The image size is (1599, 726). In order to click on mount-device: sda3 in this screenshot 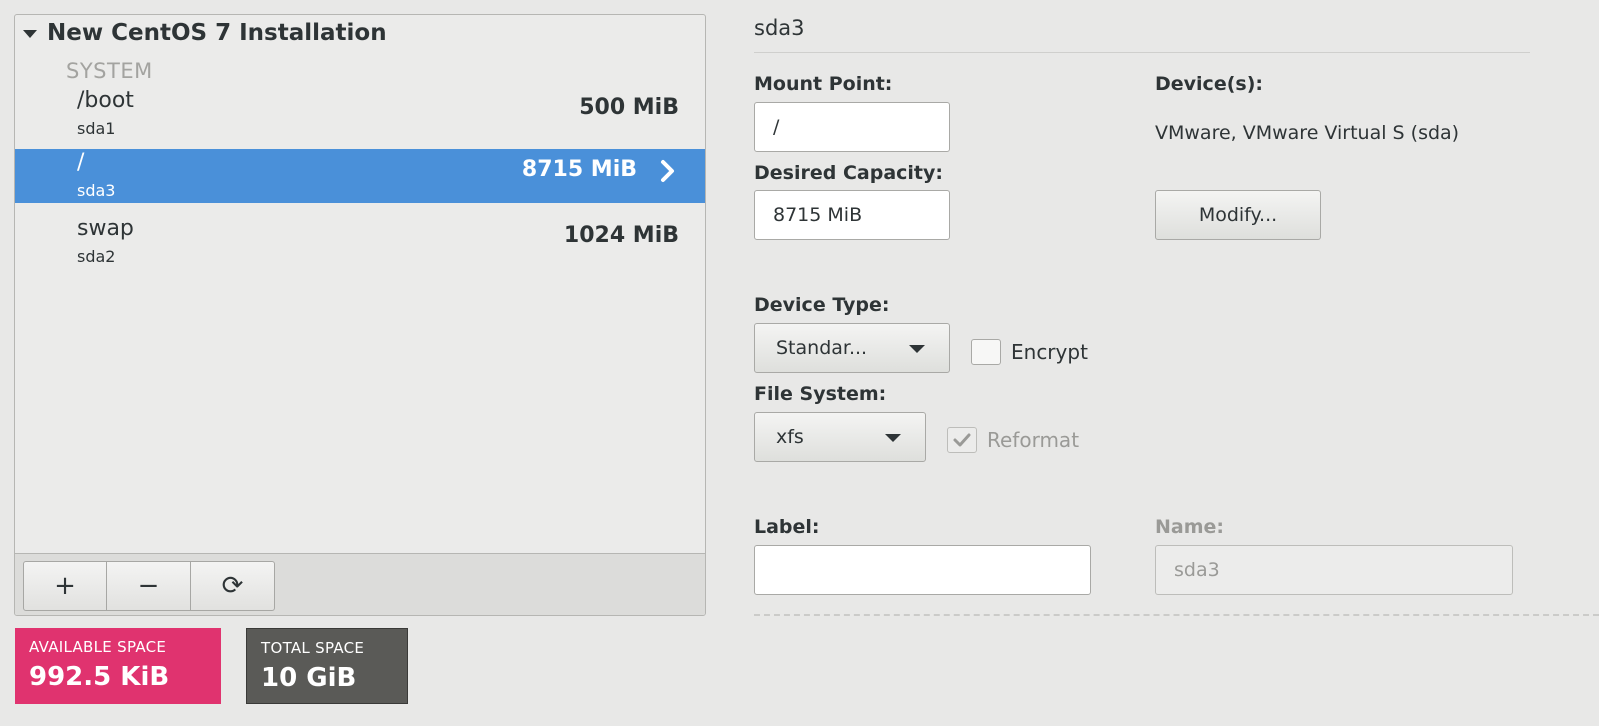, I will do `click(96, 190)`.